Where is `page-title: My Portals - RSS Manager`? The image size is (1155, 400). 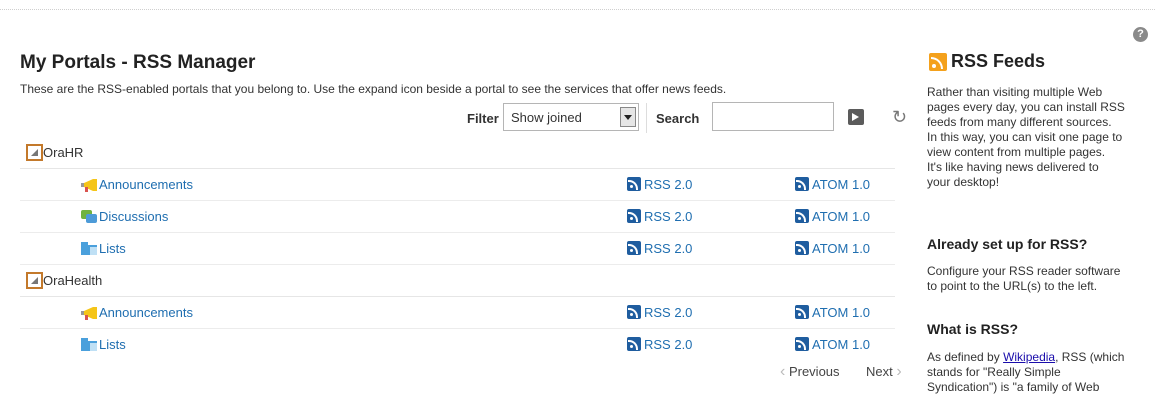 page-title: My Portals - RSS Manager is located at coordinates (138, 62).